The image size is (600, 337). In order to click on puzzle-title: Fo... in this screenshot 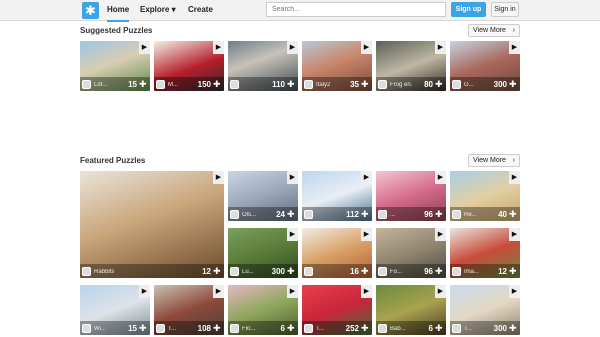, I will do `click(396, 272)`.